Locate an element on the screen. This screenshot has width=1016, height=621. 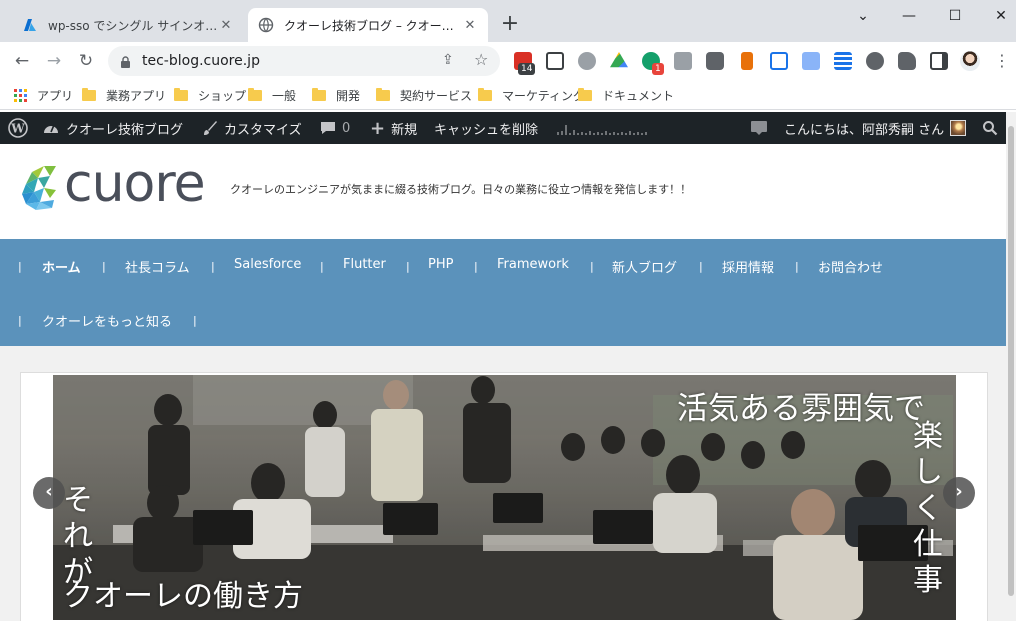
slider-prev-button: ‹ is located at coordinates (49, 493).